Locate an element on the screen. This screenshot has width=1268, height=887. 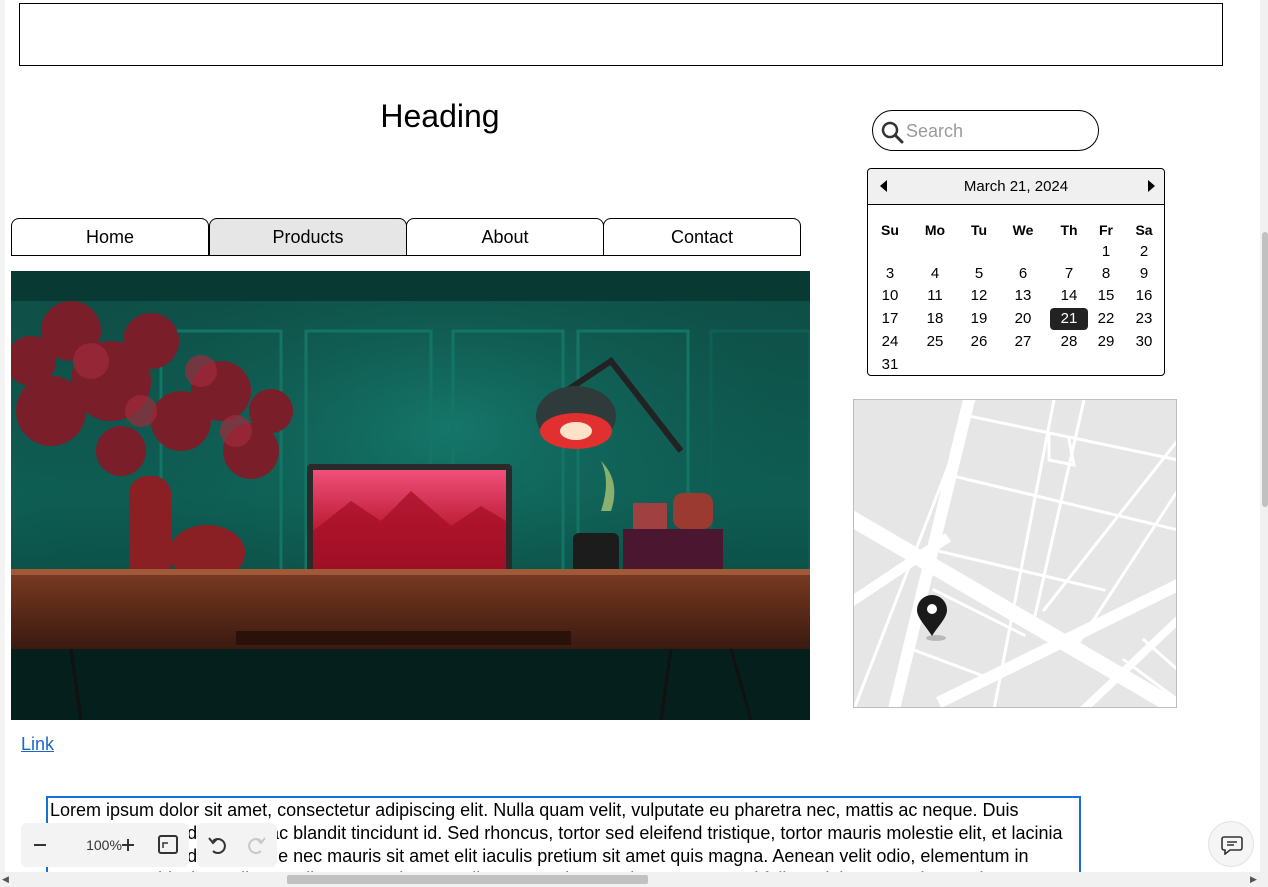
zoom-out-button is located at coordinates (40, 845).